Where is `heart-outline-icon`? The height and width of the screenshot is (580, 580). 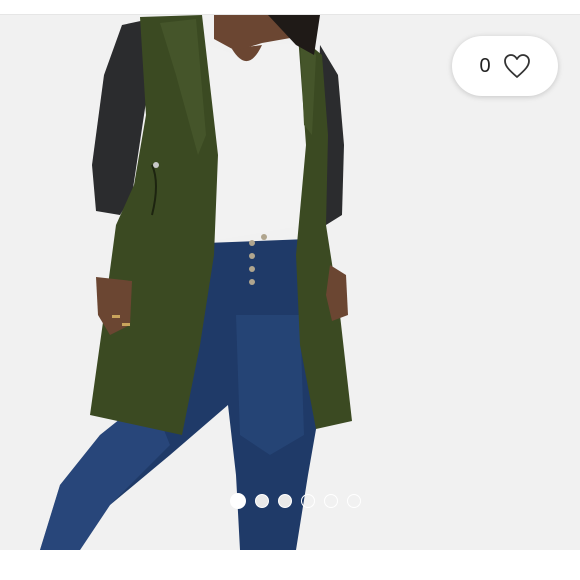
heart-outline-icon is located at coordinates (516, 66).